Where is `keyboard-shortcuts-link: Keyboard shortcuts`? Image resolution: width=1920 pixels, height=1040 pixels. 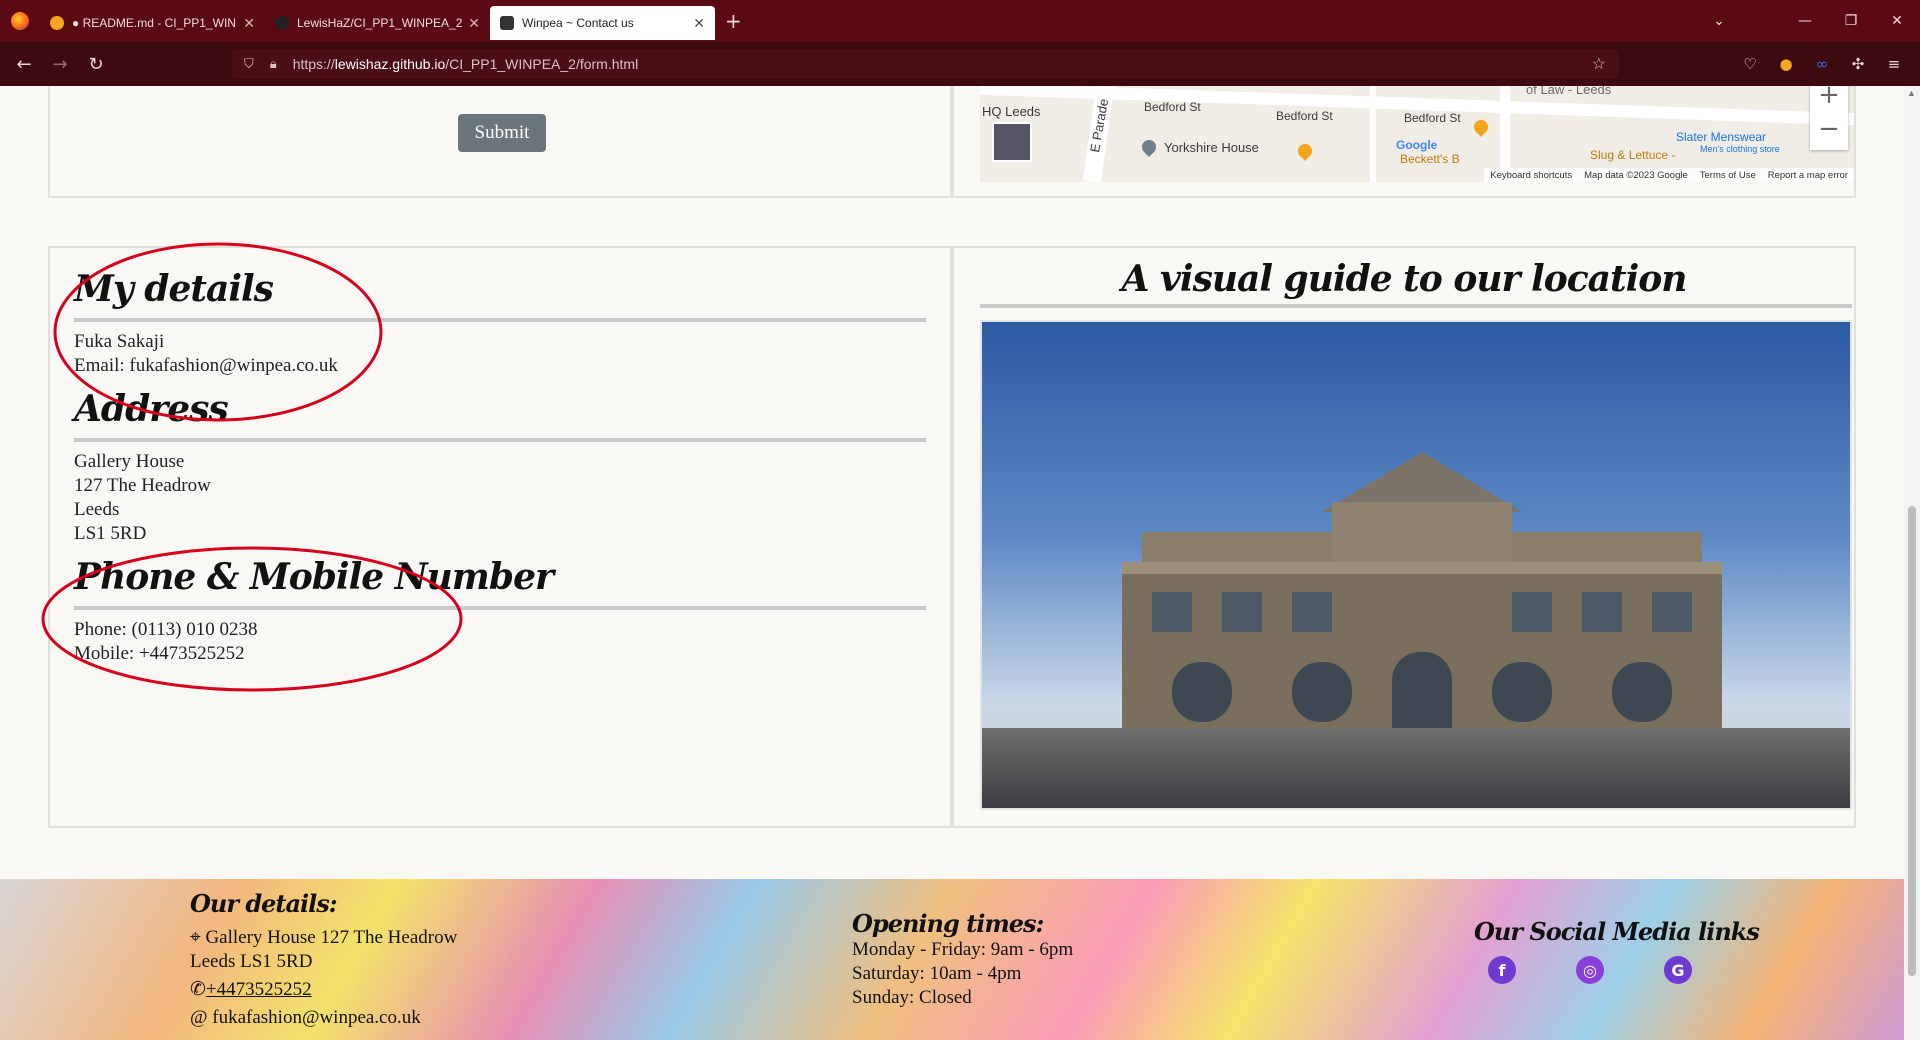
keyboard-shortcuts-link: Keyboard shortcuts is located at coordinates (1531, 175).